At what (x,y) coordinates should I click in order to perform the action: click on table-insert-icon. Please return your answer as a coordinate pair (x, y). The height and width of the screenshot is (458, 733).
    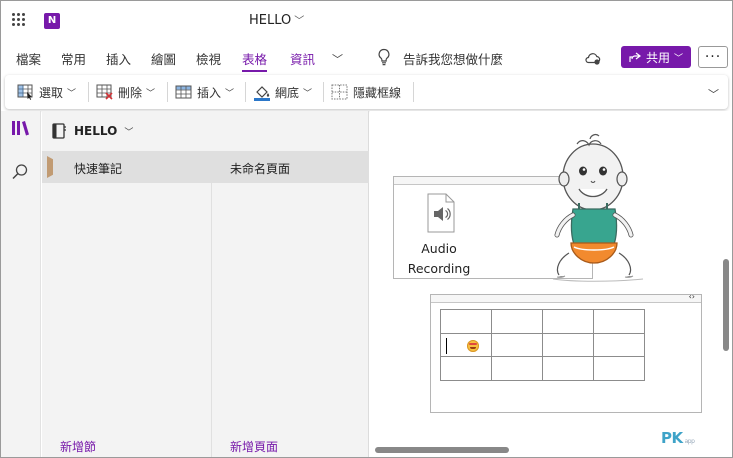
    Looking at the image, I should click on (183, 92).